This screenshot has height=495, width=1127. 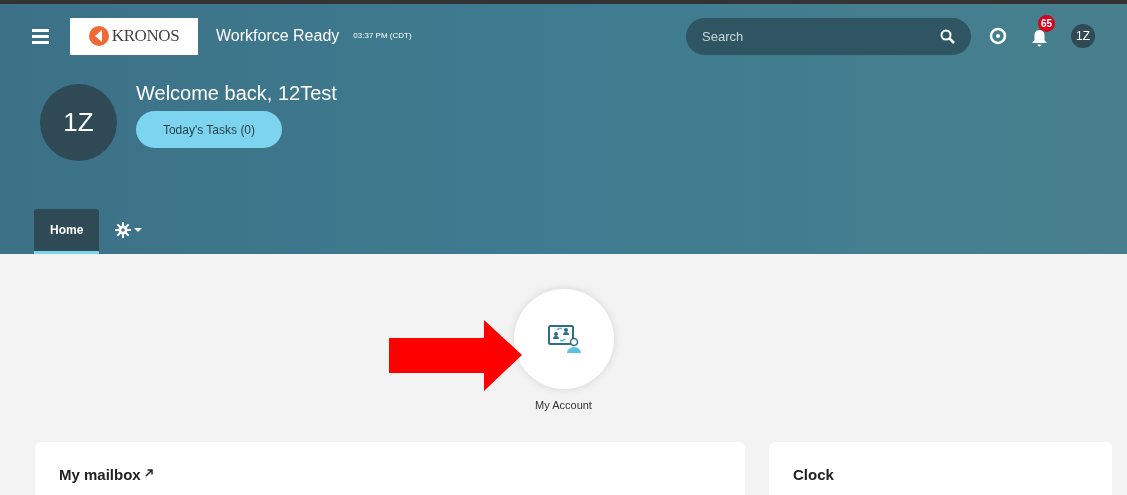 What do you see at coordinates (1039, 38) in the screenshot?
I see `bell-icon` at bounding box center [1039, 38].